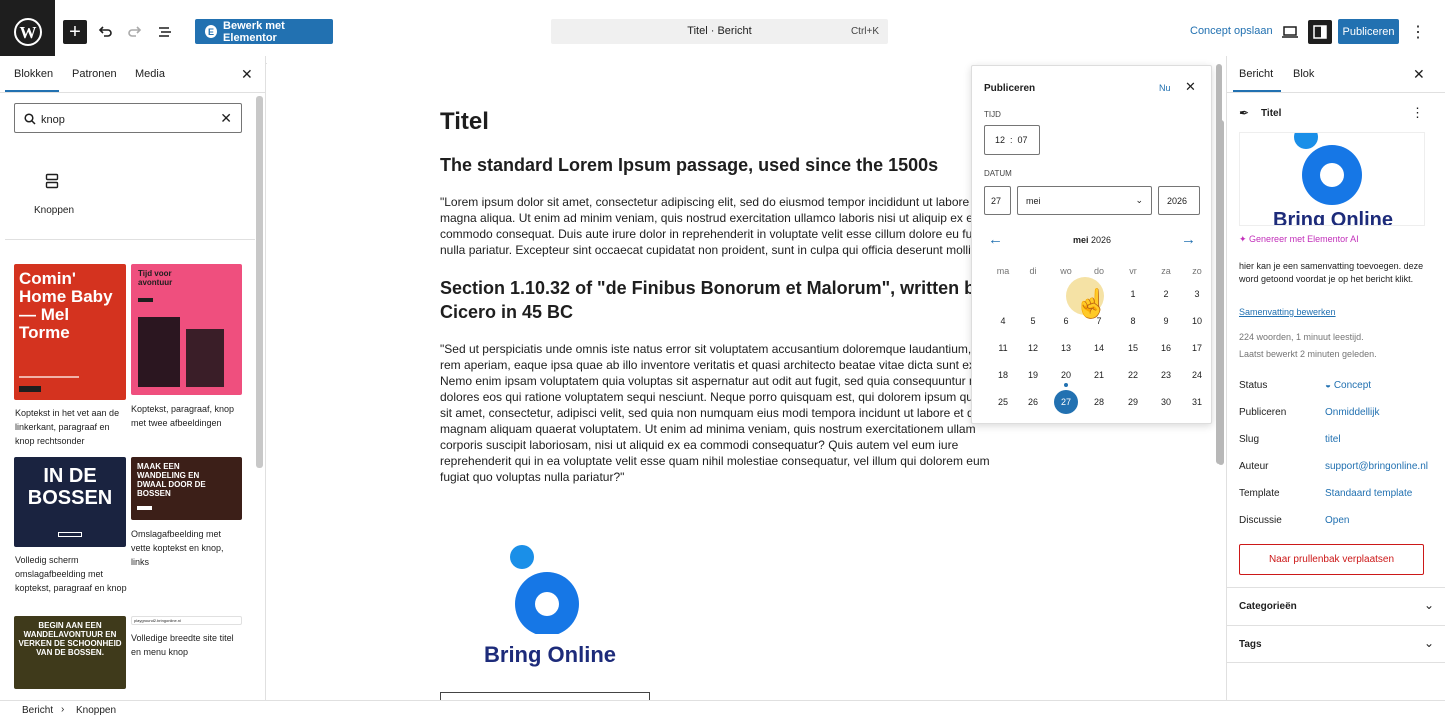  Describe the element at coordinates (264, 31) in the screenshot. I see `edit-with-elementor-button: E Bewerk met Elementor` at that location.